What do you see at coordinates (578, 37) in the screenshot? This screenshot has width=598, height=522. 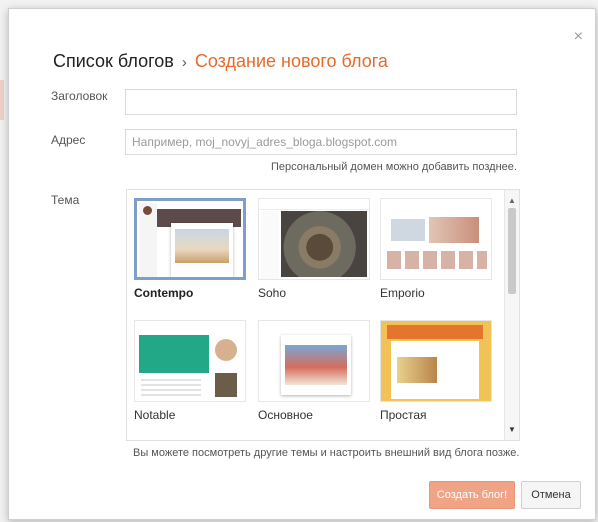 I see `close-icon: ×` at bounding box center [578, 37].